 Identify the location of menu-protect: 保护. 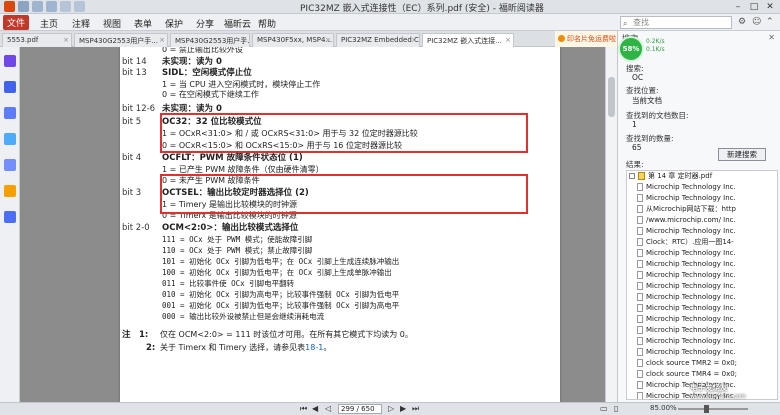
(174, 23).